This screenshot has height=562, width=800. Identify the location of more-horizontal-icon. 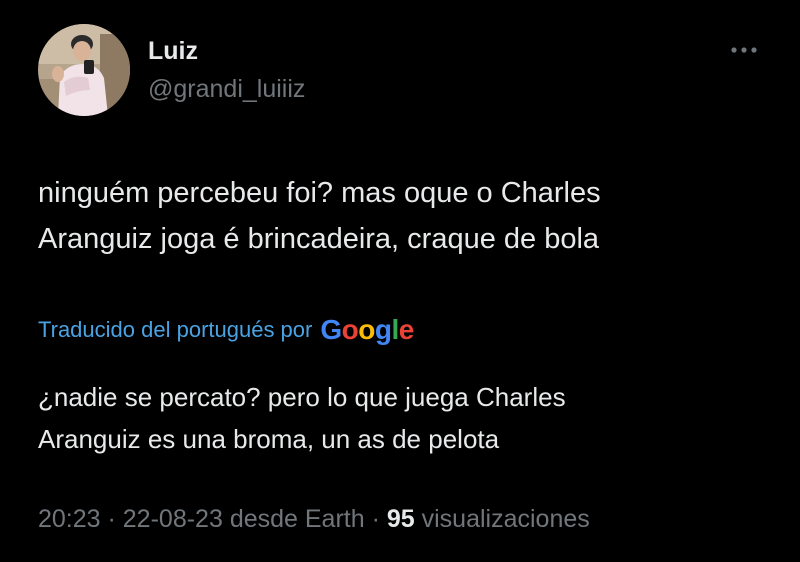
(744, 50).